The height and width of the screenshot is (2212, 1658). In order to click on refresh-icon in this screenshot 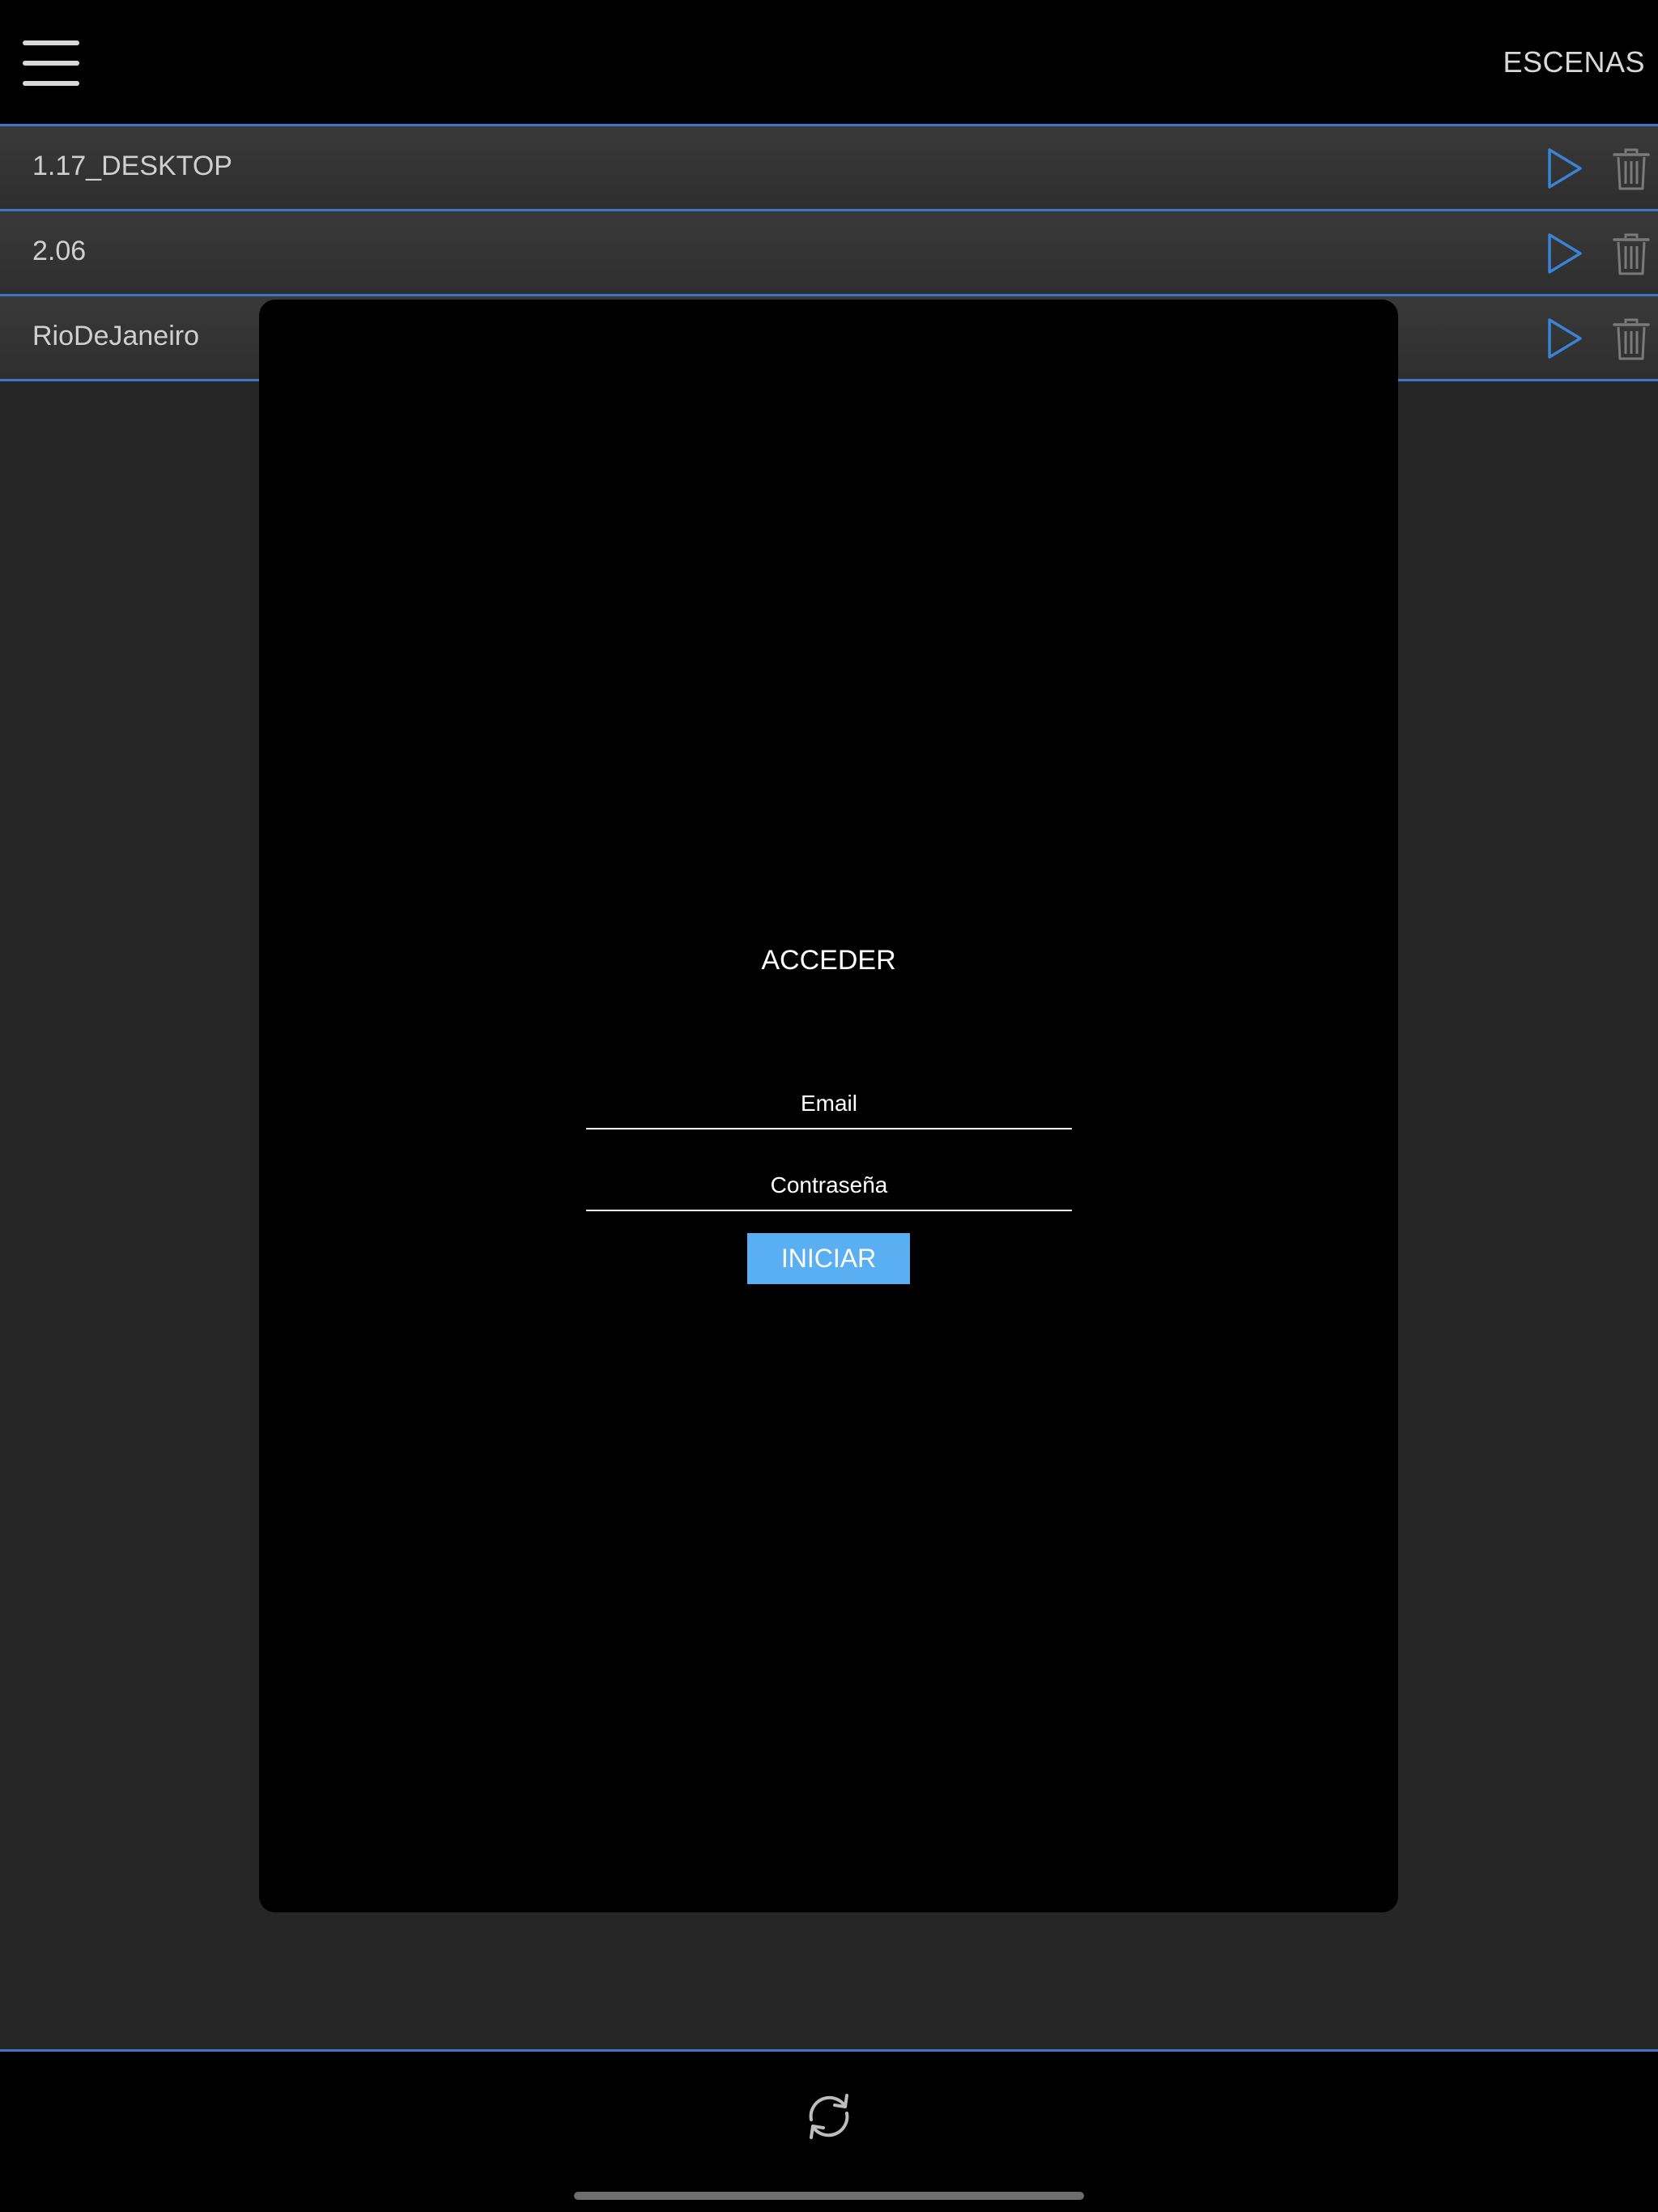, I will do `click(829, 2116)`.